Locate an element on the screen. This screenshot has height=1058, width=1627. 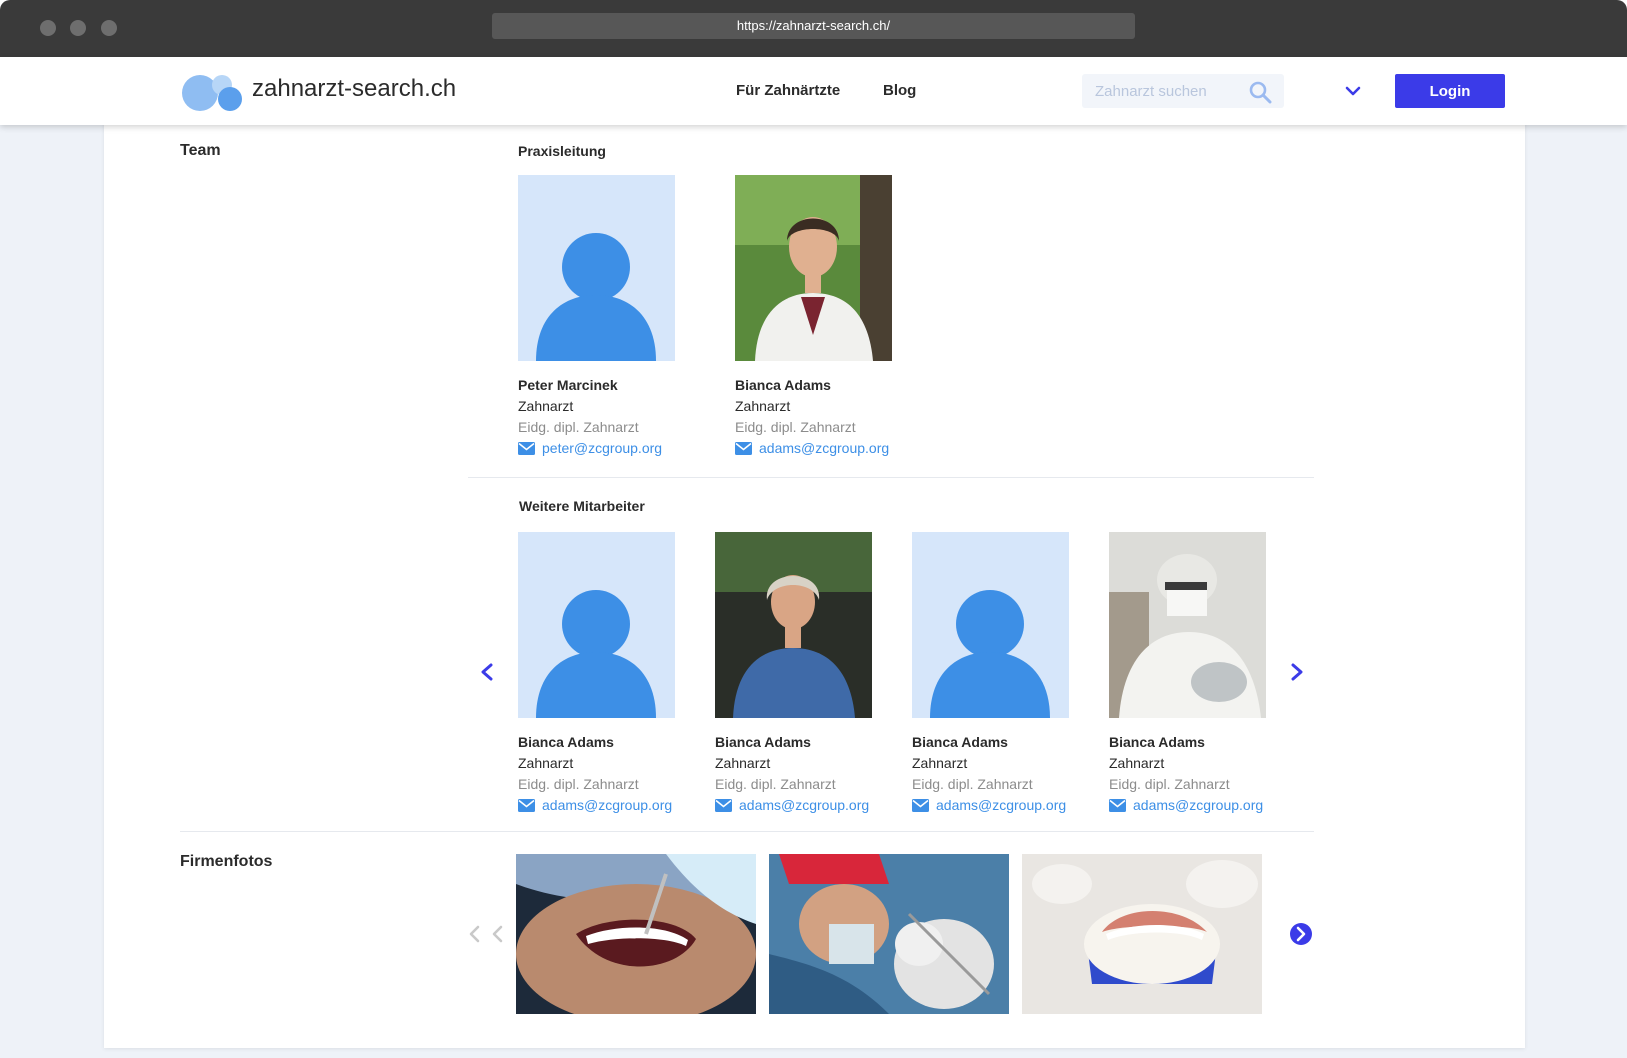
browser-chrome: https://zahnarzt-search.ch/ is located at coordinates (813, 28).